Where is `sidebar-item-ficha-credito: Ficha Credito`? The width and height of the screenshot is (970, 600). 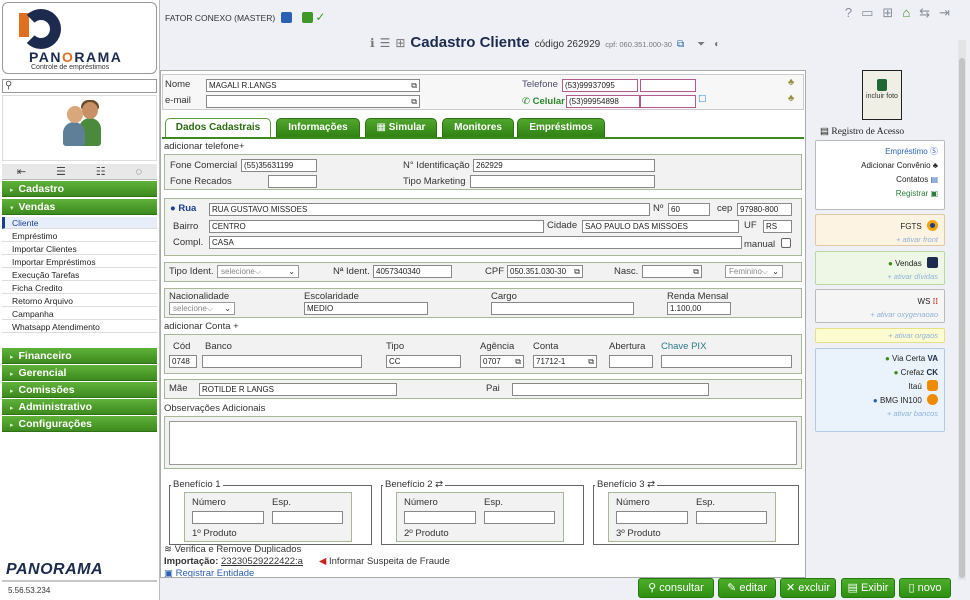 sidebar-item-ficha-credito: Ficha Credito is located at coordinates (79, 288).